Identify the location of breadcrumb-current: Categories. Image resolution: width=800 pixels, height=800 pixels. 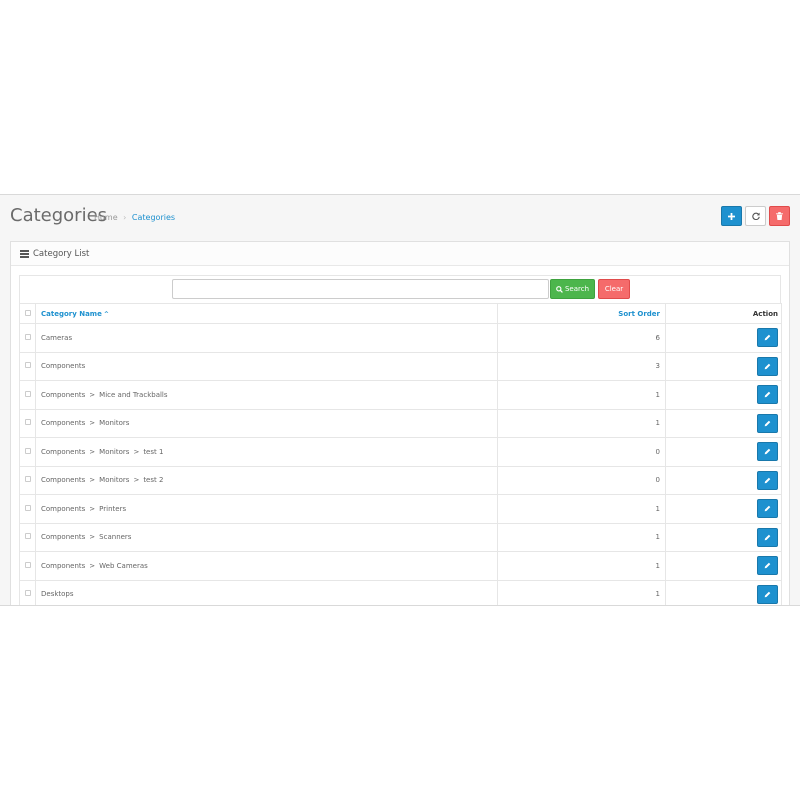
(153, 217).